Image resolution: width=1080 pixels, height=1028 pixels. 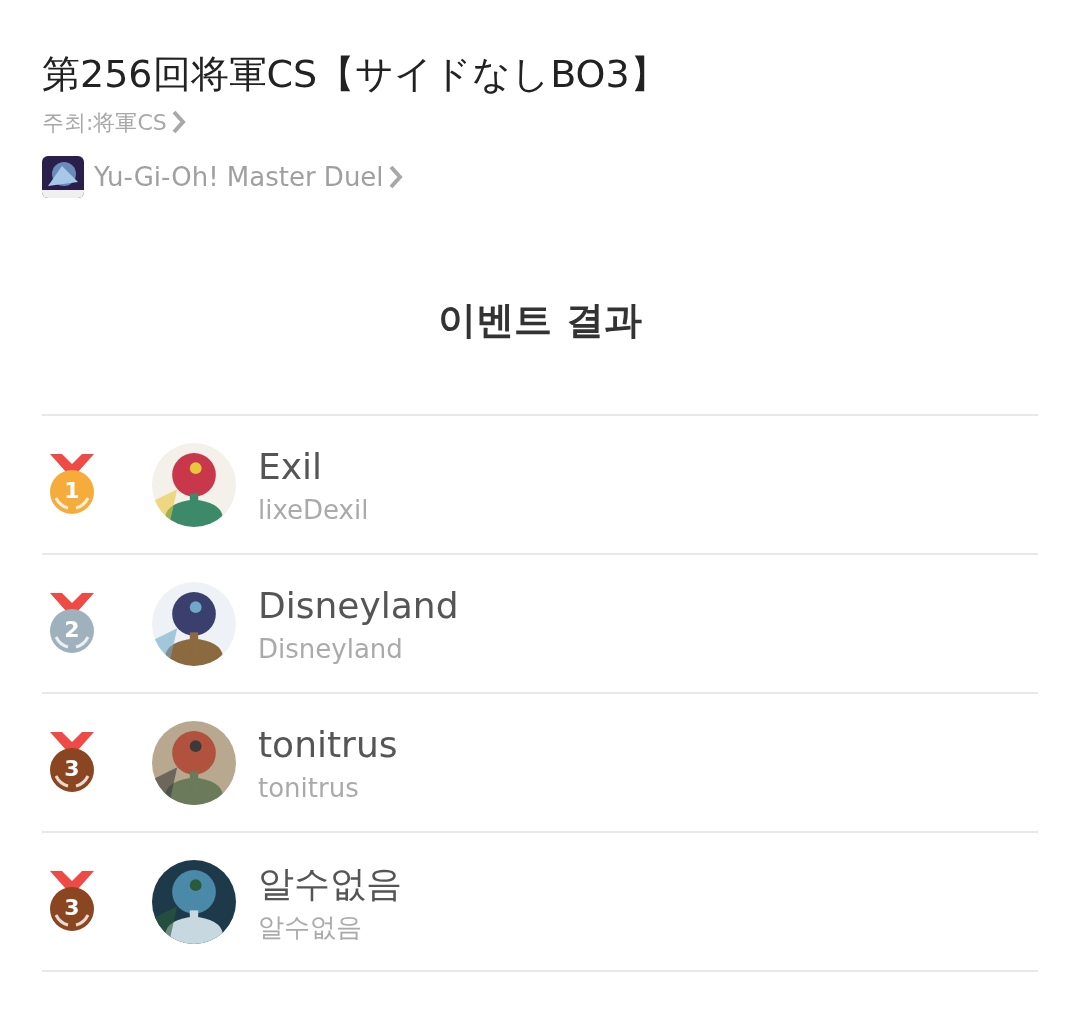 What do you see at coordinates (331, 649) in the screenshot?
I see `player-username: Disneyland` at bounding box center [331, 649].